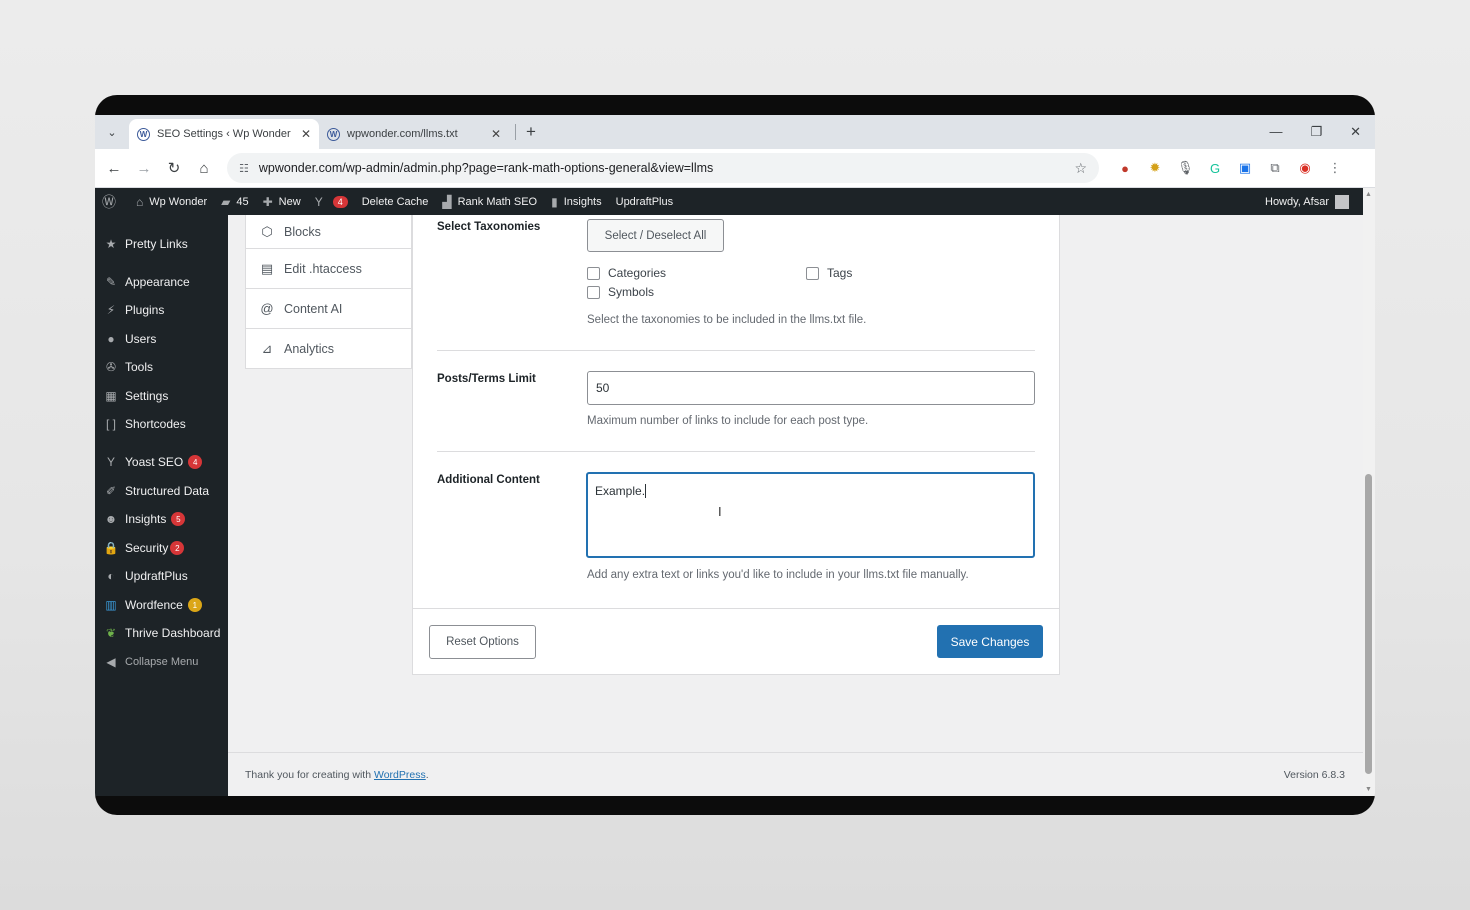 The image size is (1470, 910). What do you see at coordinates (489, 201) in the screenshot?
I see `rank-math-menu: ▟ Rank Math SEO` at bounding box center [489, 201].